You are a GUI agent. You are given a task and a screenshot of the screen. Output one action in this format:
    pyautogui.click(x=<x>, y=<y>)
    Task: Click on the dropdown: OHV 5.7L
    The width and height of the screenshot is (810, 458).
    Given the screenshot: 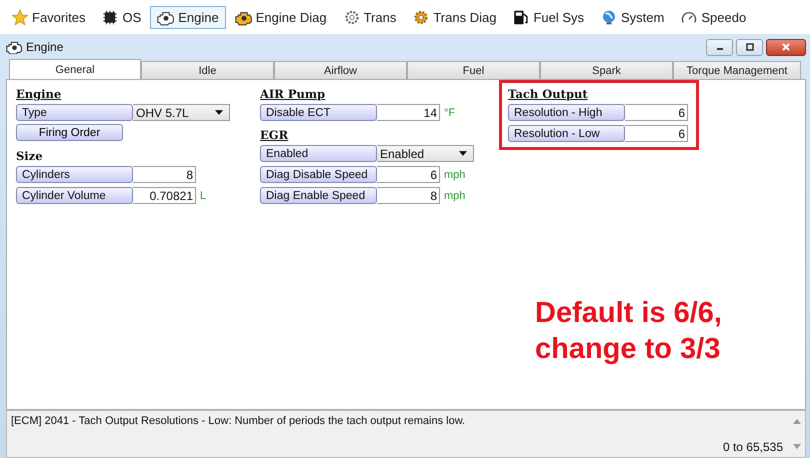 What is the action you would take?
    pyautogui.click(x=181, y=112)
    